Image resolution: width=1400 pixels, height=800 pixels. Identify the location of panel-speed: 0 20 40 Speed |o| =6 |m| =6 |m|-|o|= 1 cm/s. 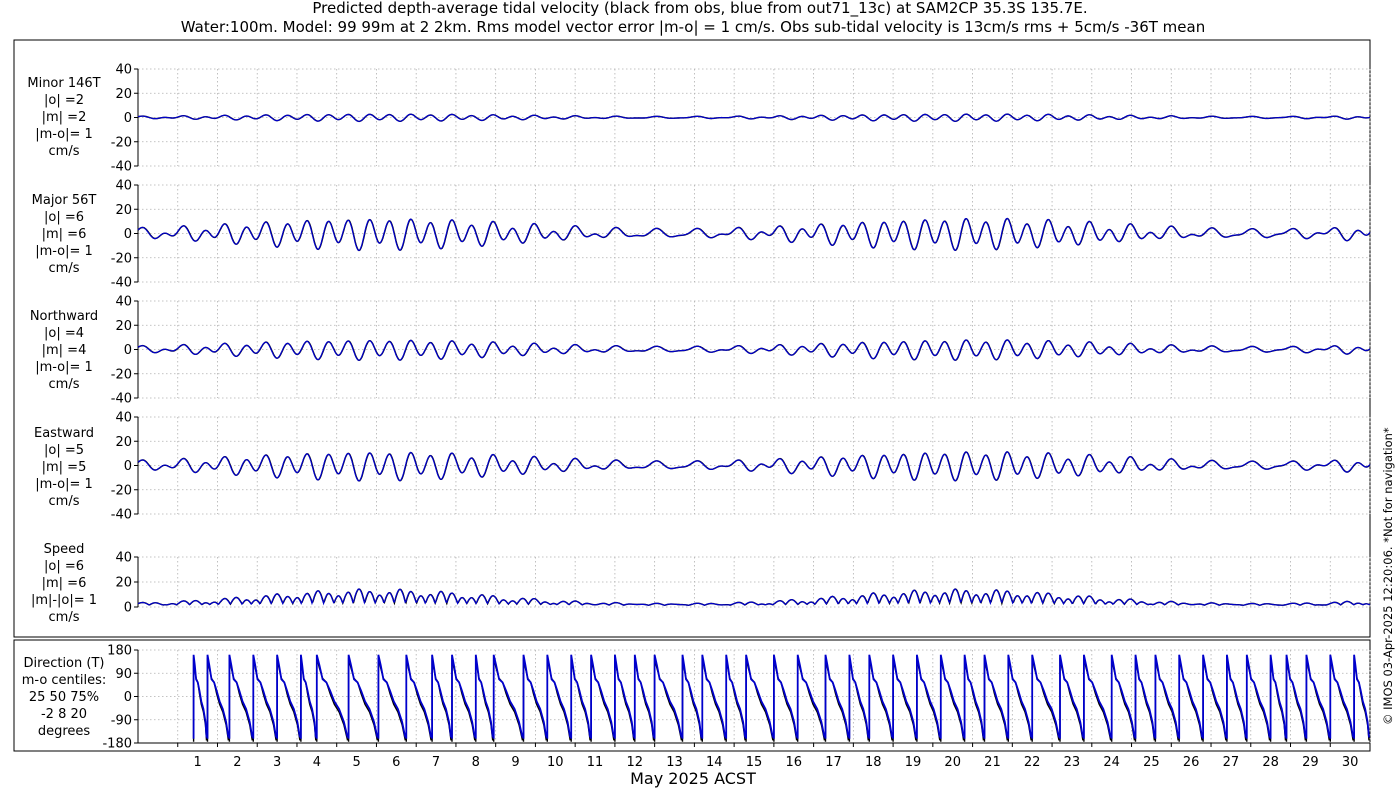
(701, 583).